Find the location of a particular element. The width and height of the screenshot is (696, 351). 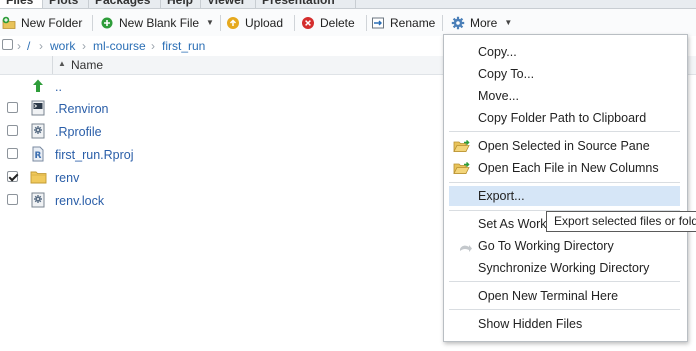

file-name: first_run.Rproj is located at coordinates (94, 155).